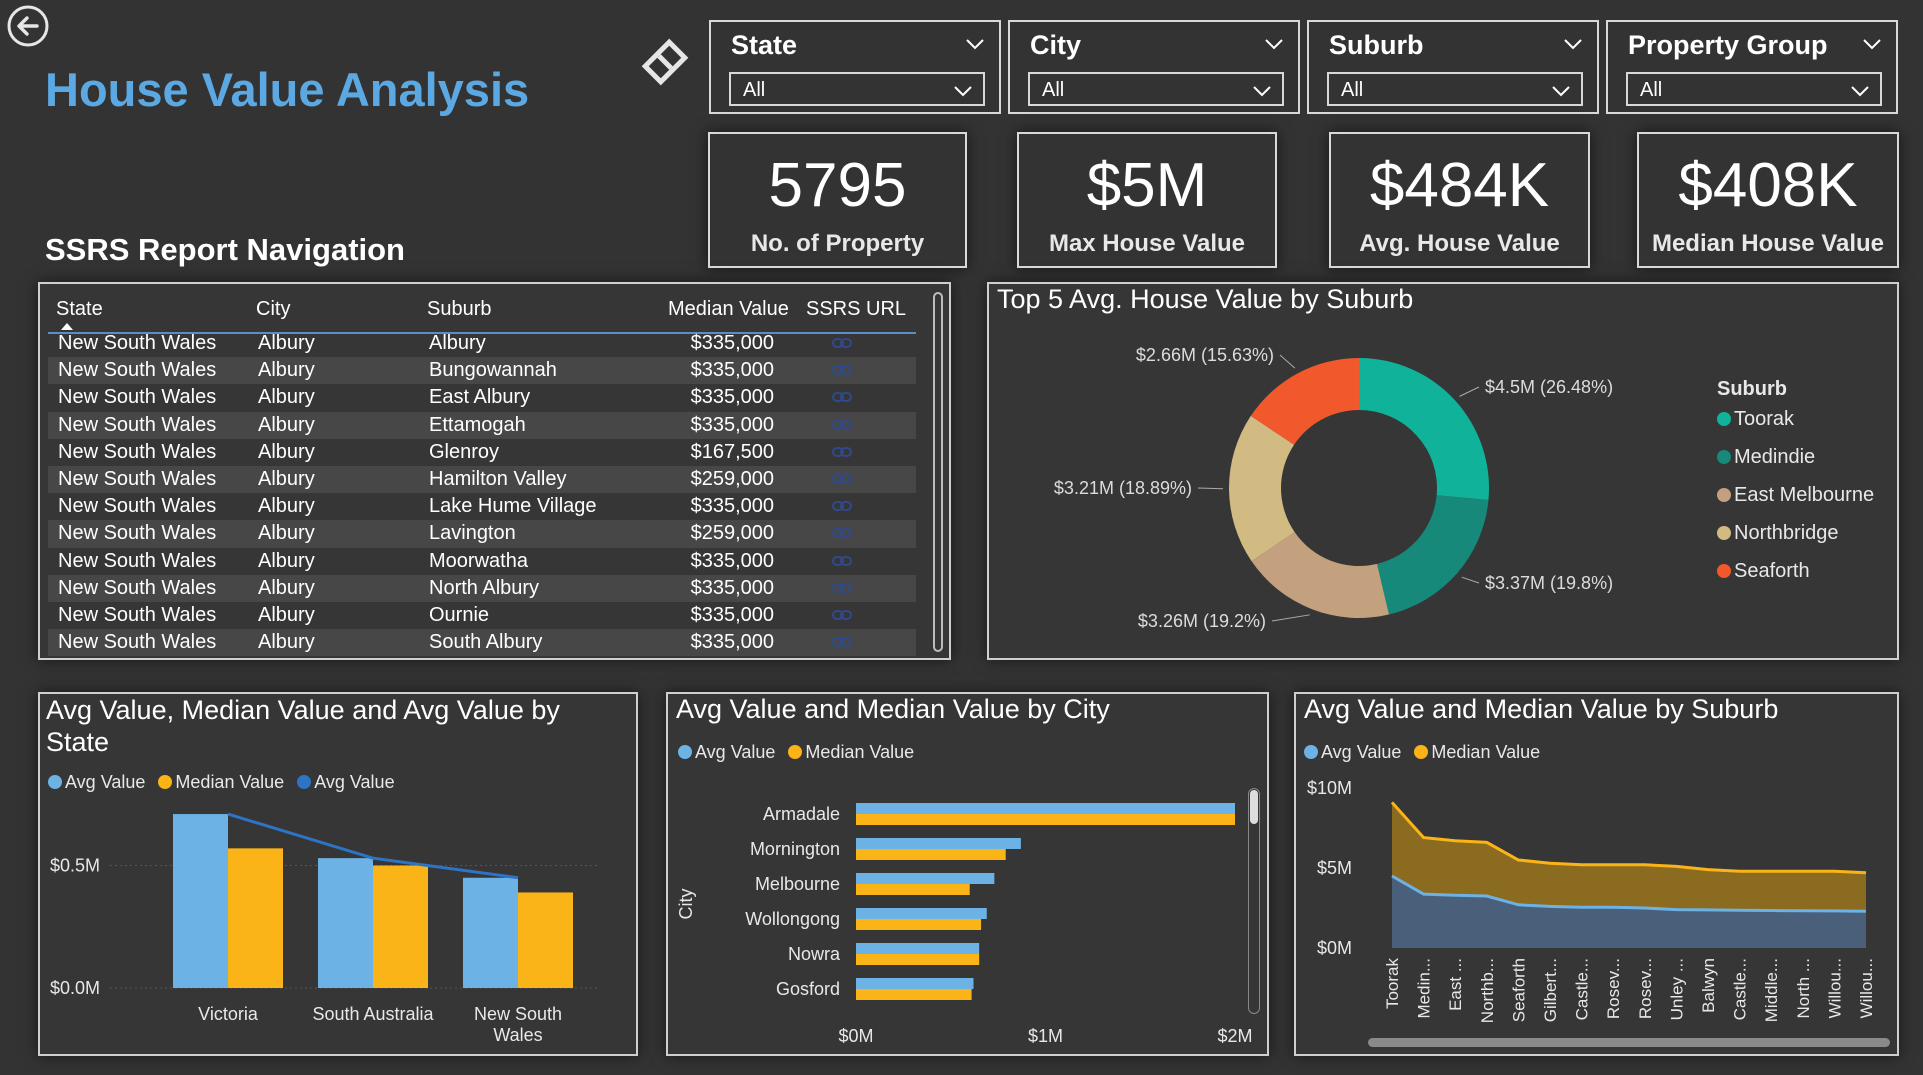  Describe the element at coordinates (1056, 45) in the screenshot. I see `city-slicer-label: City` at that location.